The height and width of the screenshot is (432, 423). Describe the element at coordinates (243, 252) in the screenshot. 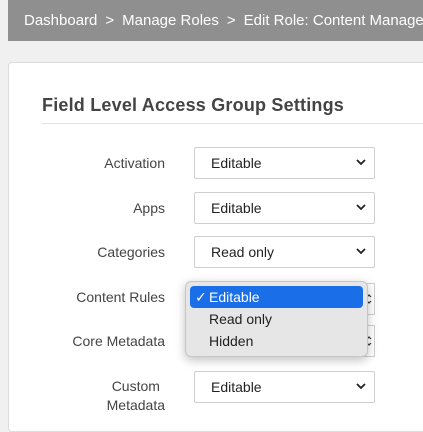

I see `categories-select-value: Read only` at that location.